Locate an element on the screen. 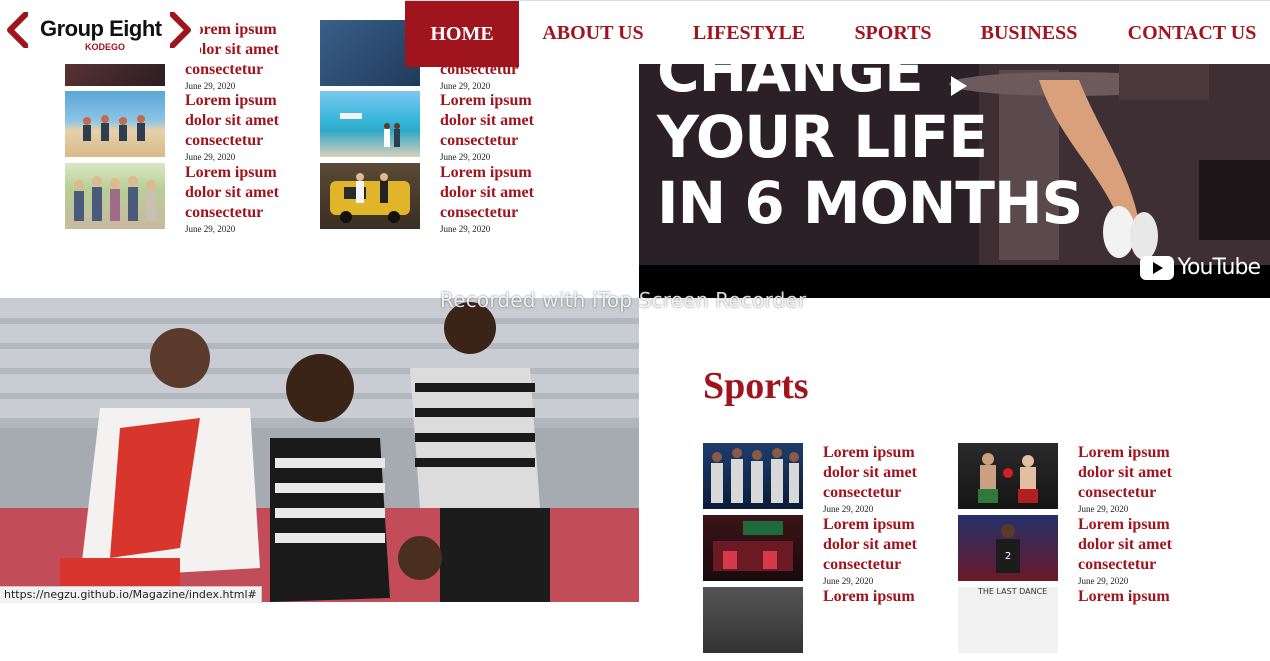 The width and height of the screenshot is (1270, 661). video-overlay-text: CHANGE YOUR LIFE IN 6 MONTHS is located at coordinates (870, 137).